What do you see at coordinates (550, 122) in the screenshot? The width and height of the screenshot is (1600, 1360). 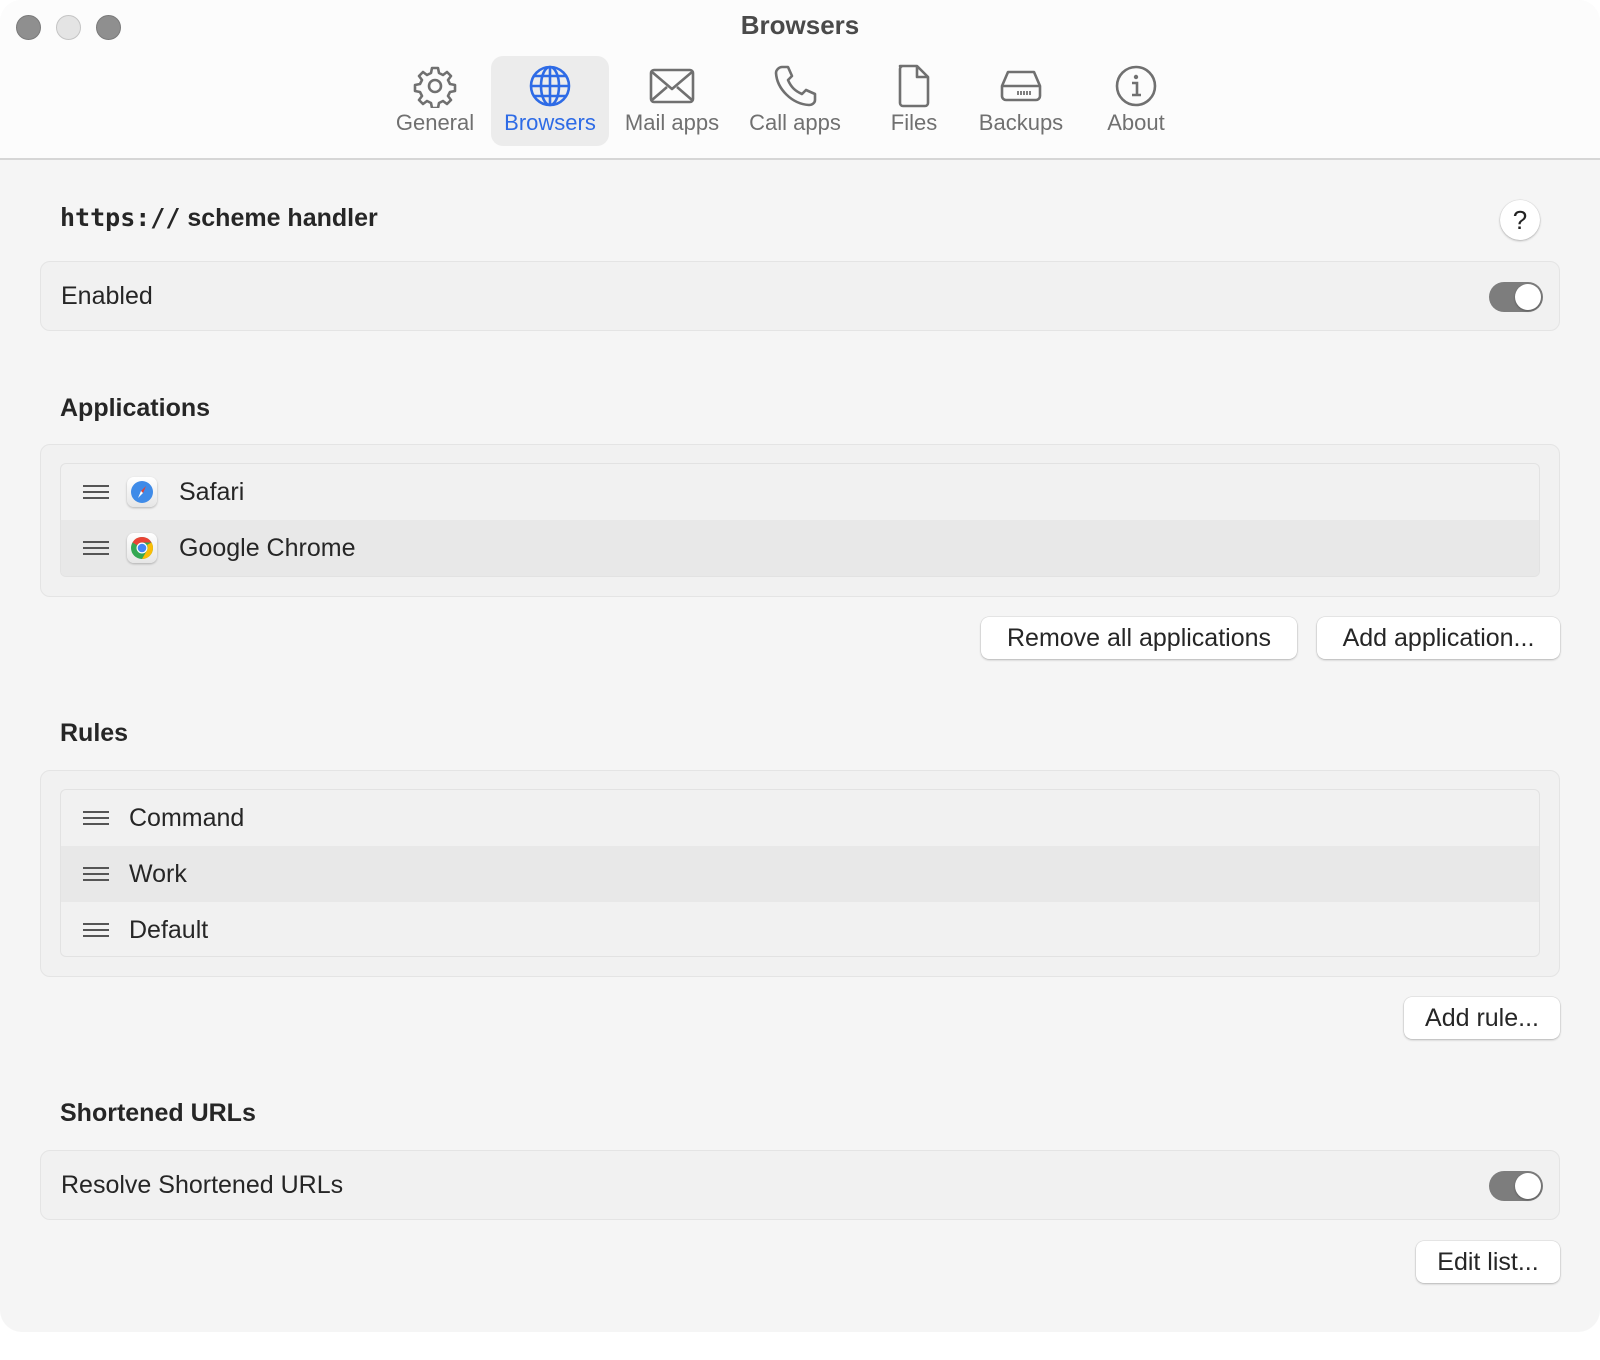 I see `tab-label: Browsers` at bounding box center [550, 122].